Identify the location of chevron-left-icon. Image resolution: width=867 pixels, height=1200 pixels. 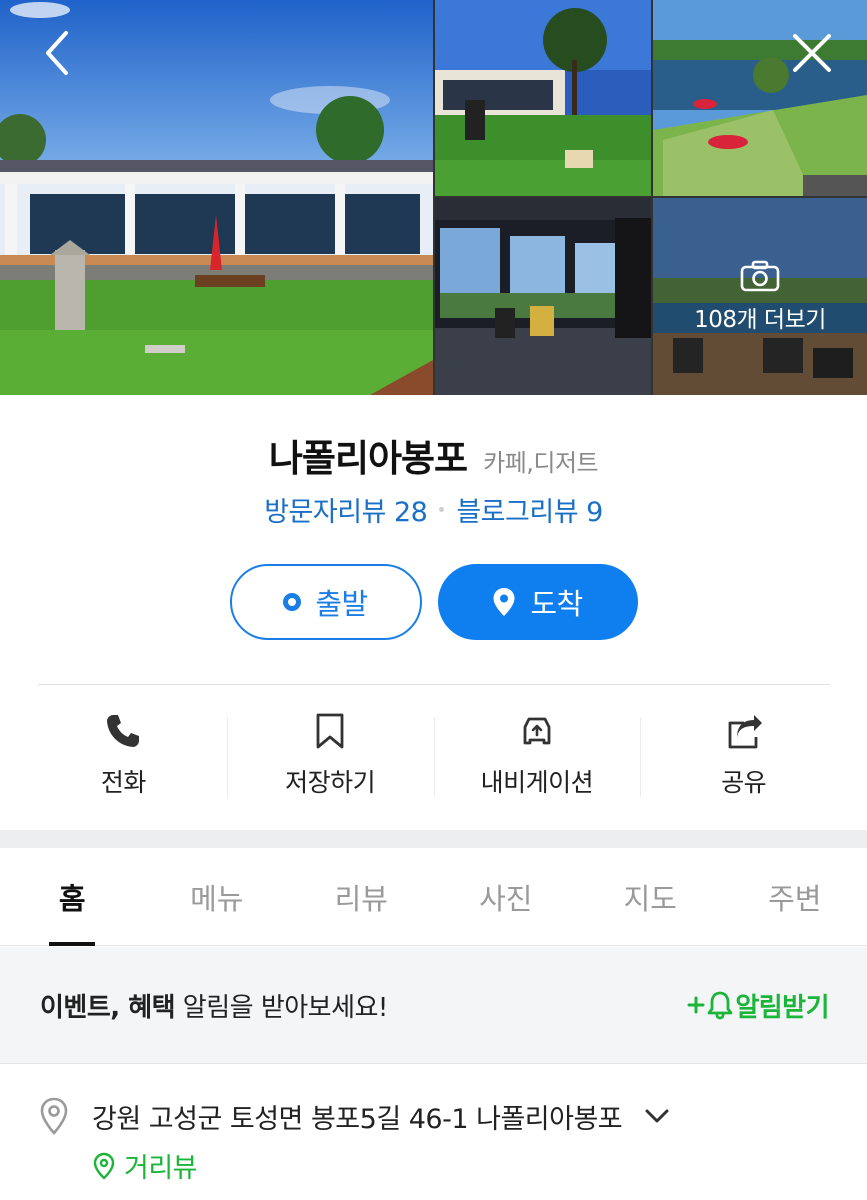
(57, 53).